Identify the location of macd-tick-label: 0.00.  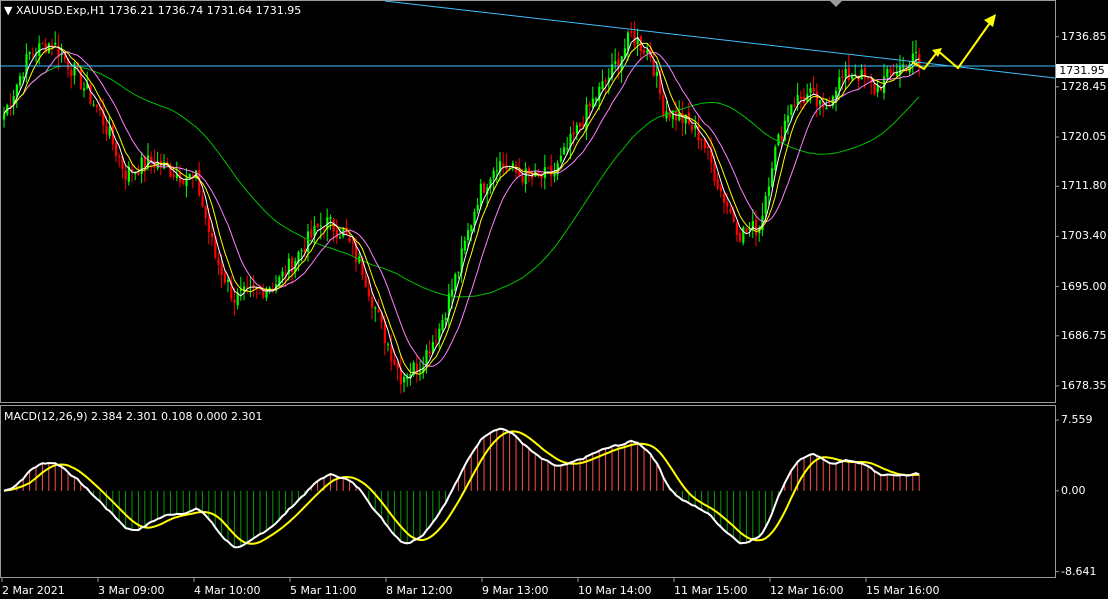
(1073, 490).